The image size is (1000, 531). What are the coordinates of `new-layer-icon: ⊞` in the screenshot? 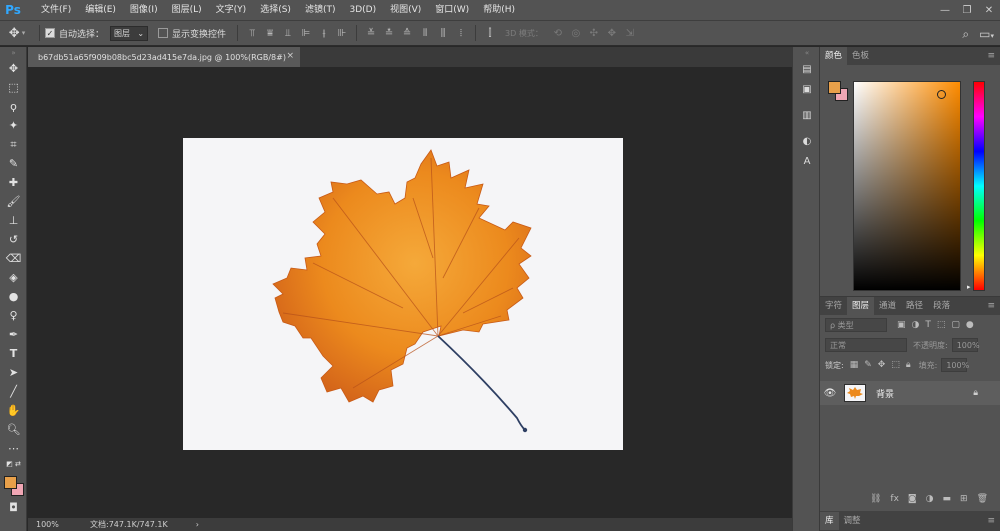 It's located at (964, 499).